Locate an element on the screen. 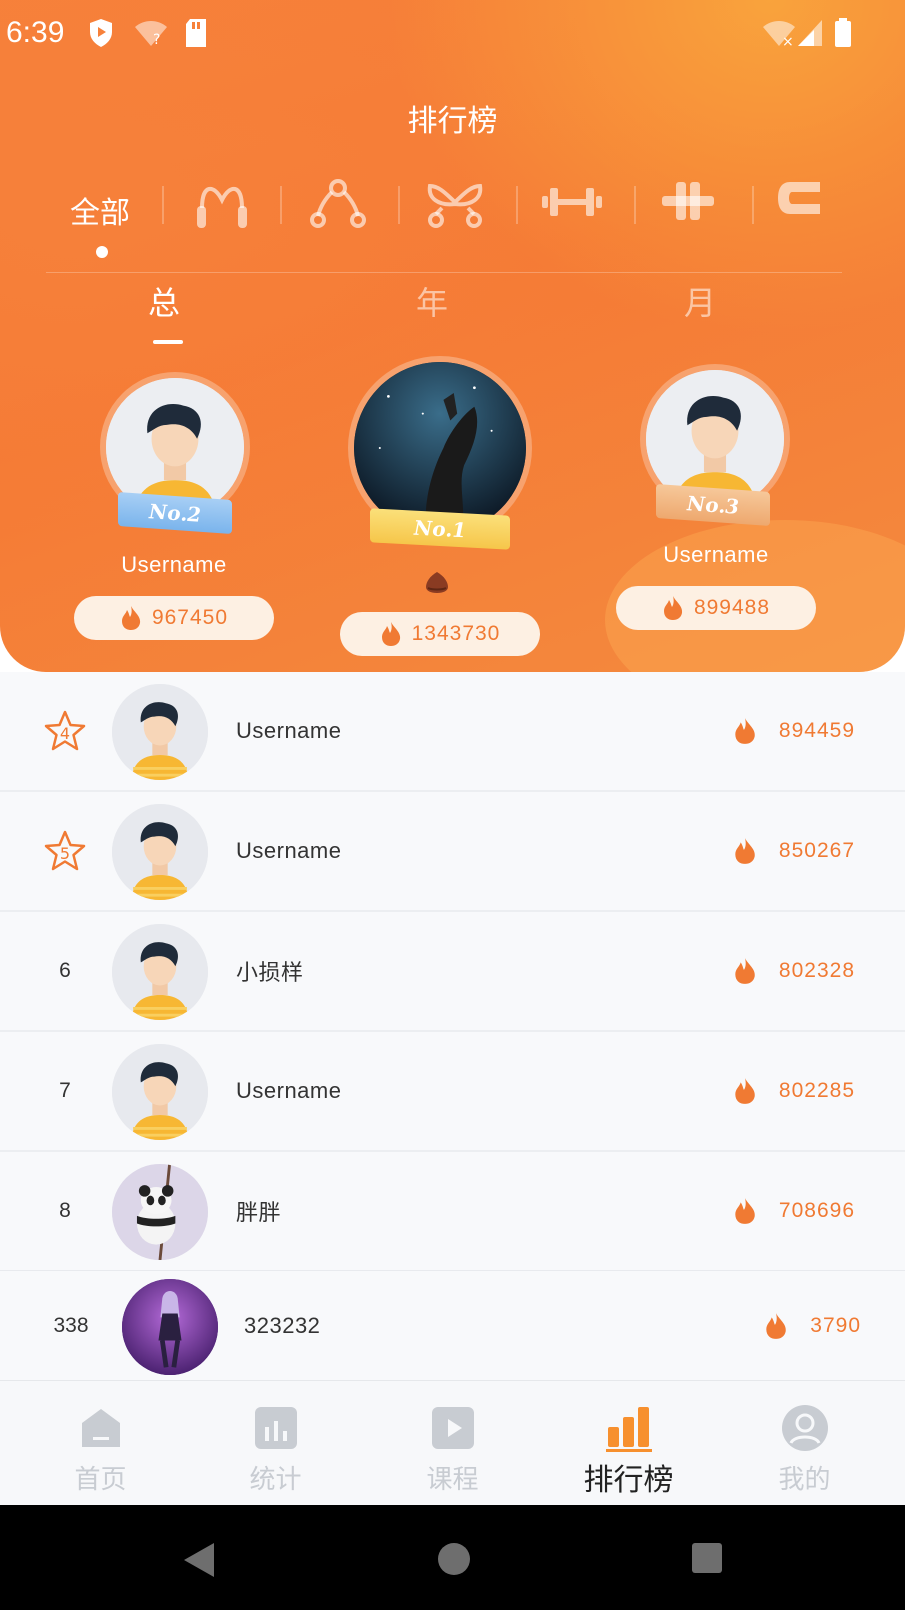  active-category-dot is located at coordinates (102, 252).